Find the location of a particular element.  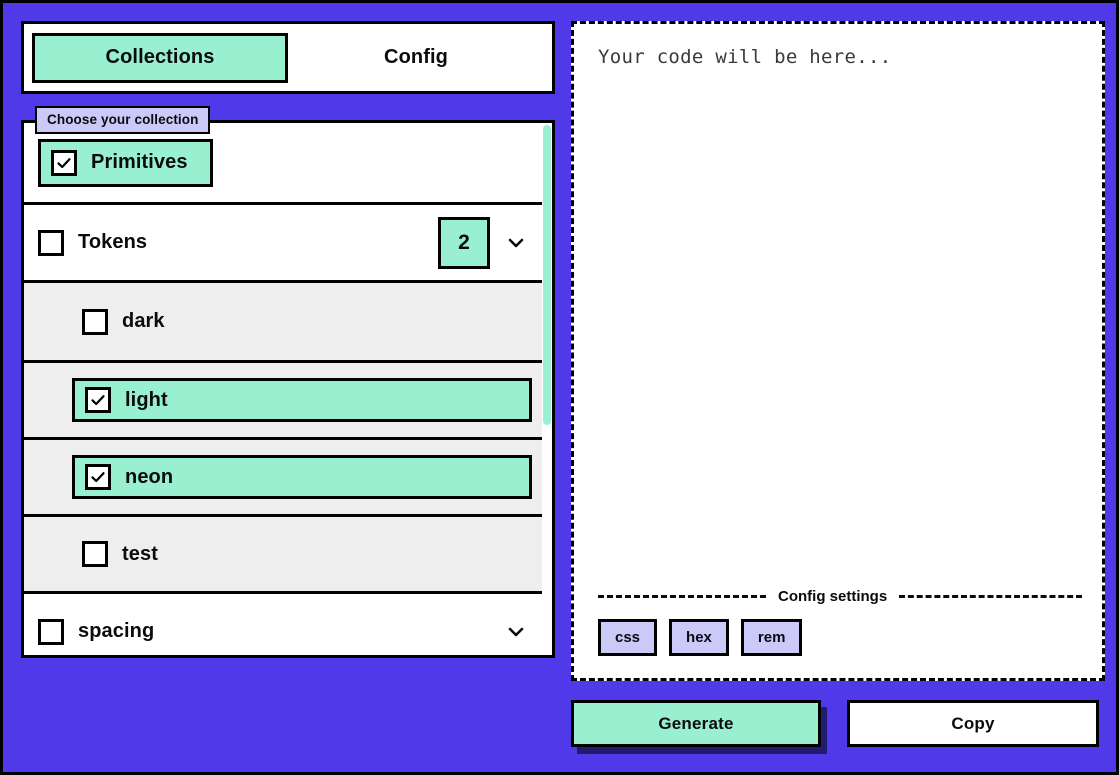

config-settings-label: Config settings is located at coordinates (833, 596).